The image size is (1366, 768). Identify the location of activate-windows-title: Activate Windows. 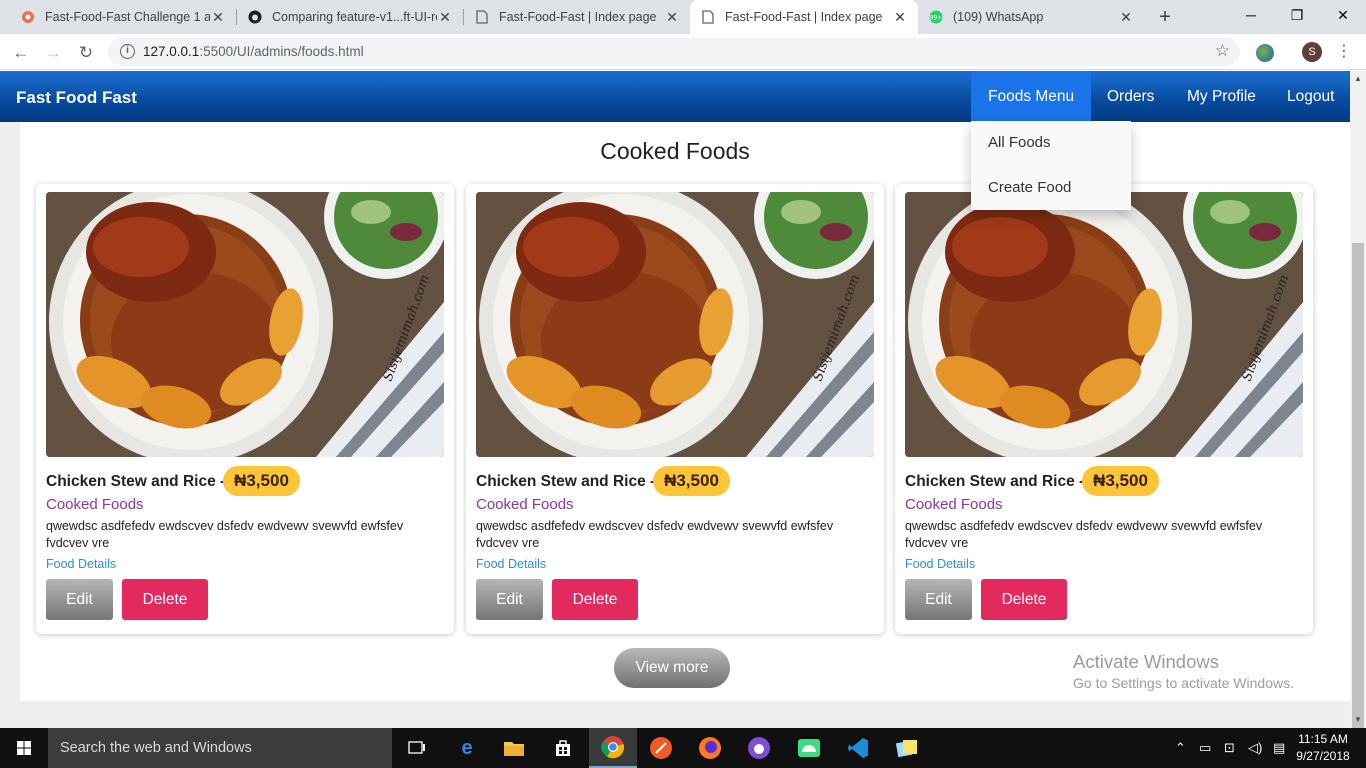
(1146, 661).